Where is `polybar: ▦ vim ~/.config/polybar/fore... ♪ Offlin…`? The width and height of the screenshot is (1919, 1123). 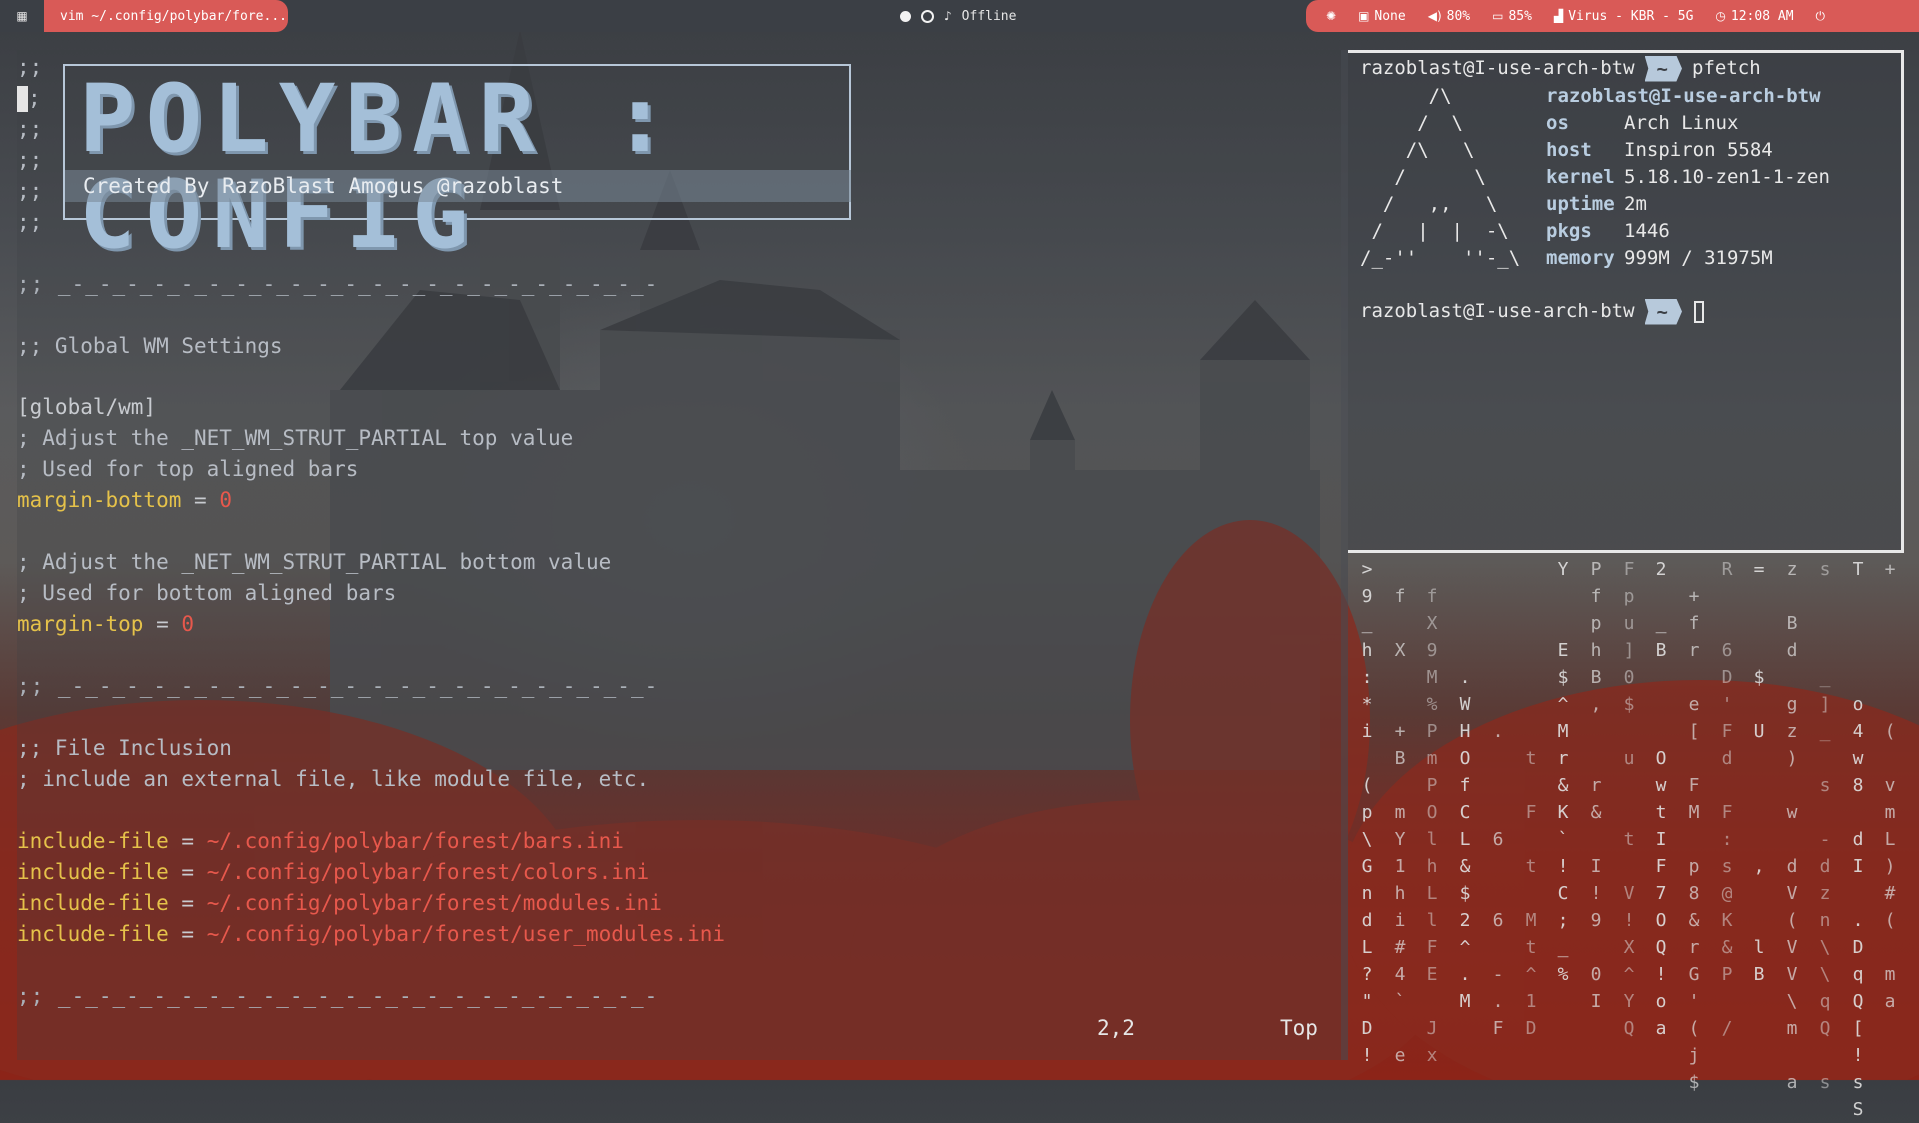
polybar: ▦ vim ~/.config/polybar/fore... ♪ Offlin… is located at coordinates (959, 16).